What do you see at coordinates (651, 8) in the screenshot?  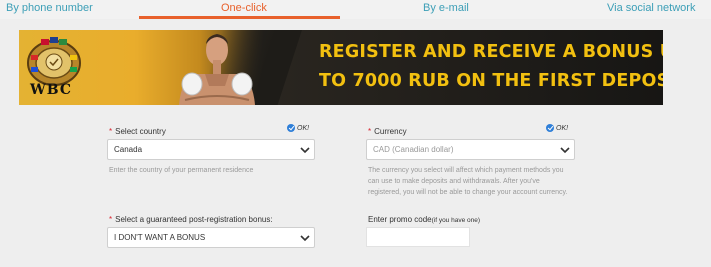 I see `tab-via-social-network: Via social network` at bounding box center [651, 8].